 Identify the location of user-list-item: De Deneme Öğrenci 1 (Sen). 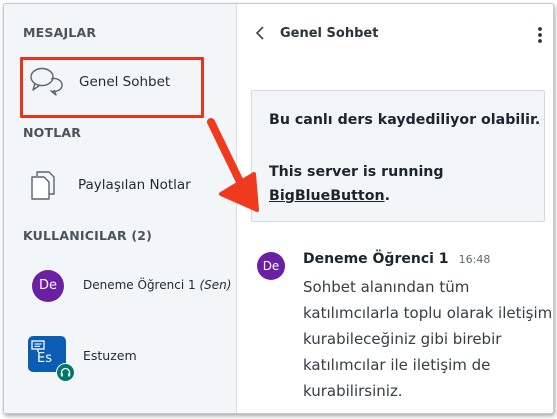
(127, 286).